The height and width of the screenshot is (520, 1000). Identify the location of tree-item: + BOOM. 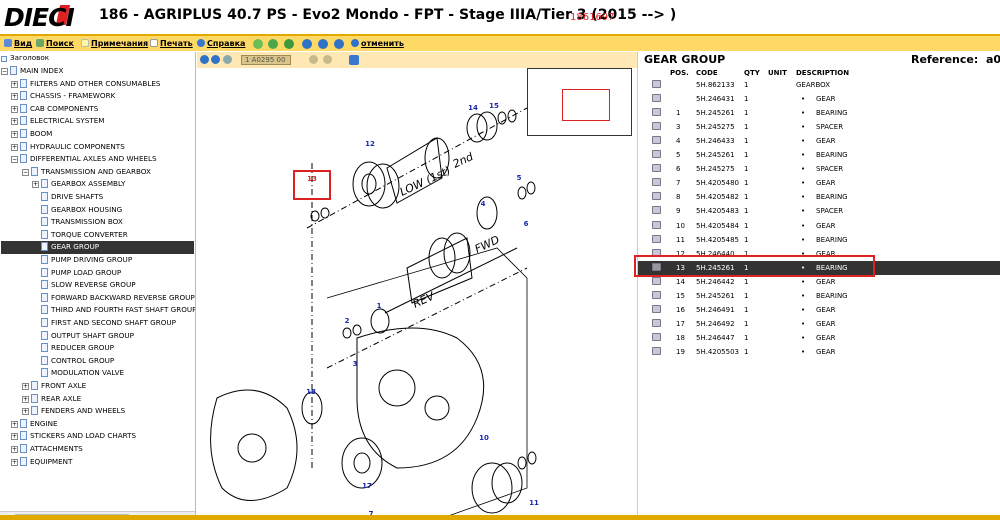
(31, 134).